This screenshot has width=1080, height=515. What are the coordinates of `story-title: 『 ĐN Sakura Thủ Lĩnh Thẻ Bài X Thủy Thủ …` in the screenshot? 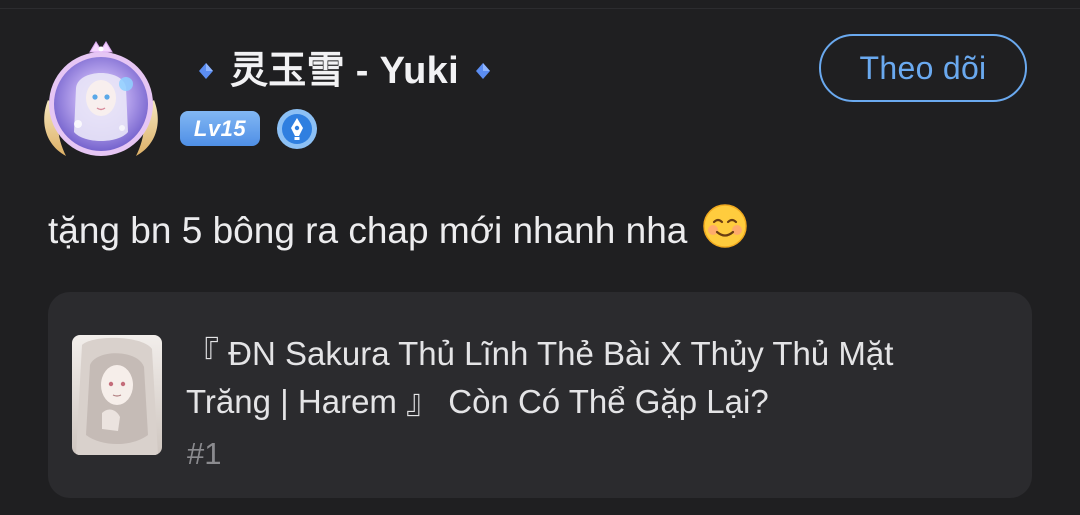 It's located at (540, 377).